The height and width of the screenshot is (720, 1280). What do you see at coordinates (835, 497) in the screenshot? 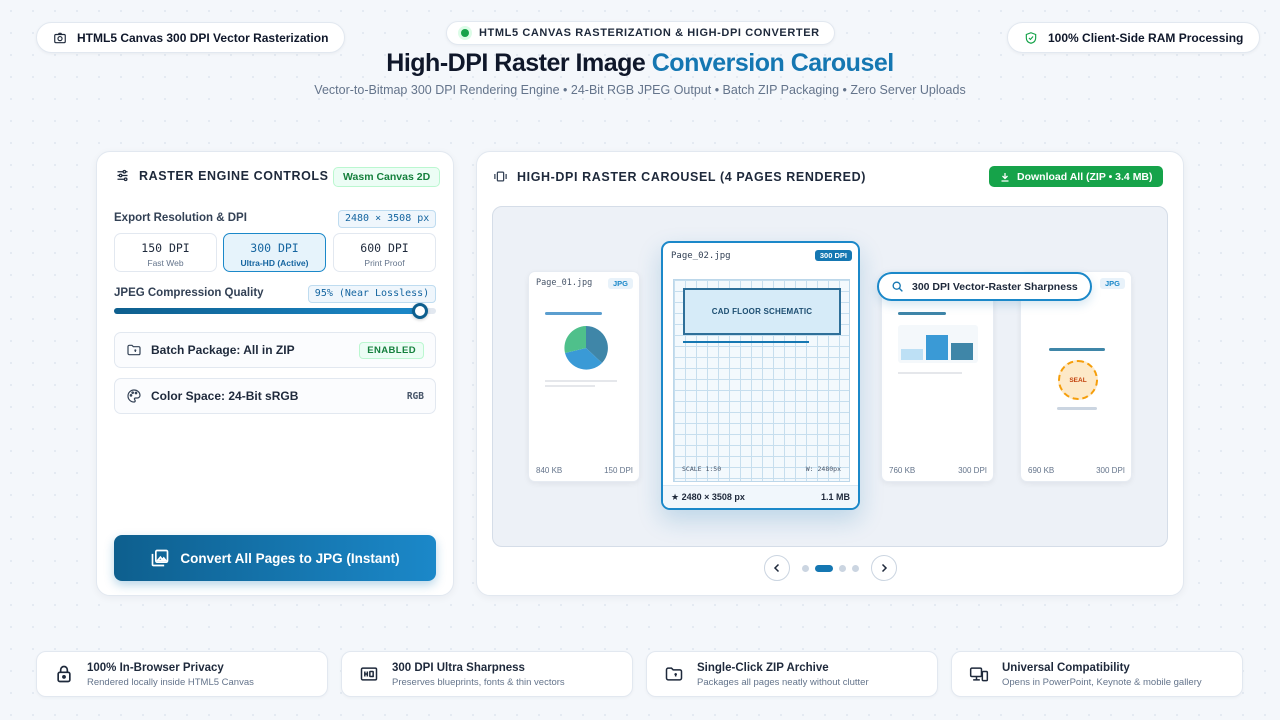
I see `page-file-size: 1.1 MB` at bounding box center [835, 497].